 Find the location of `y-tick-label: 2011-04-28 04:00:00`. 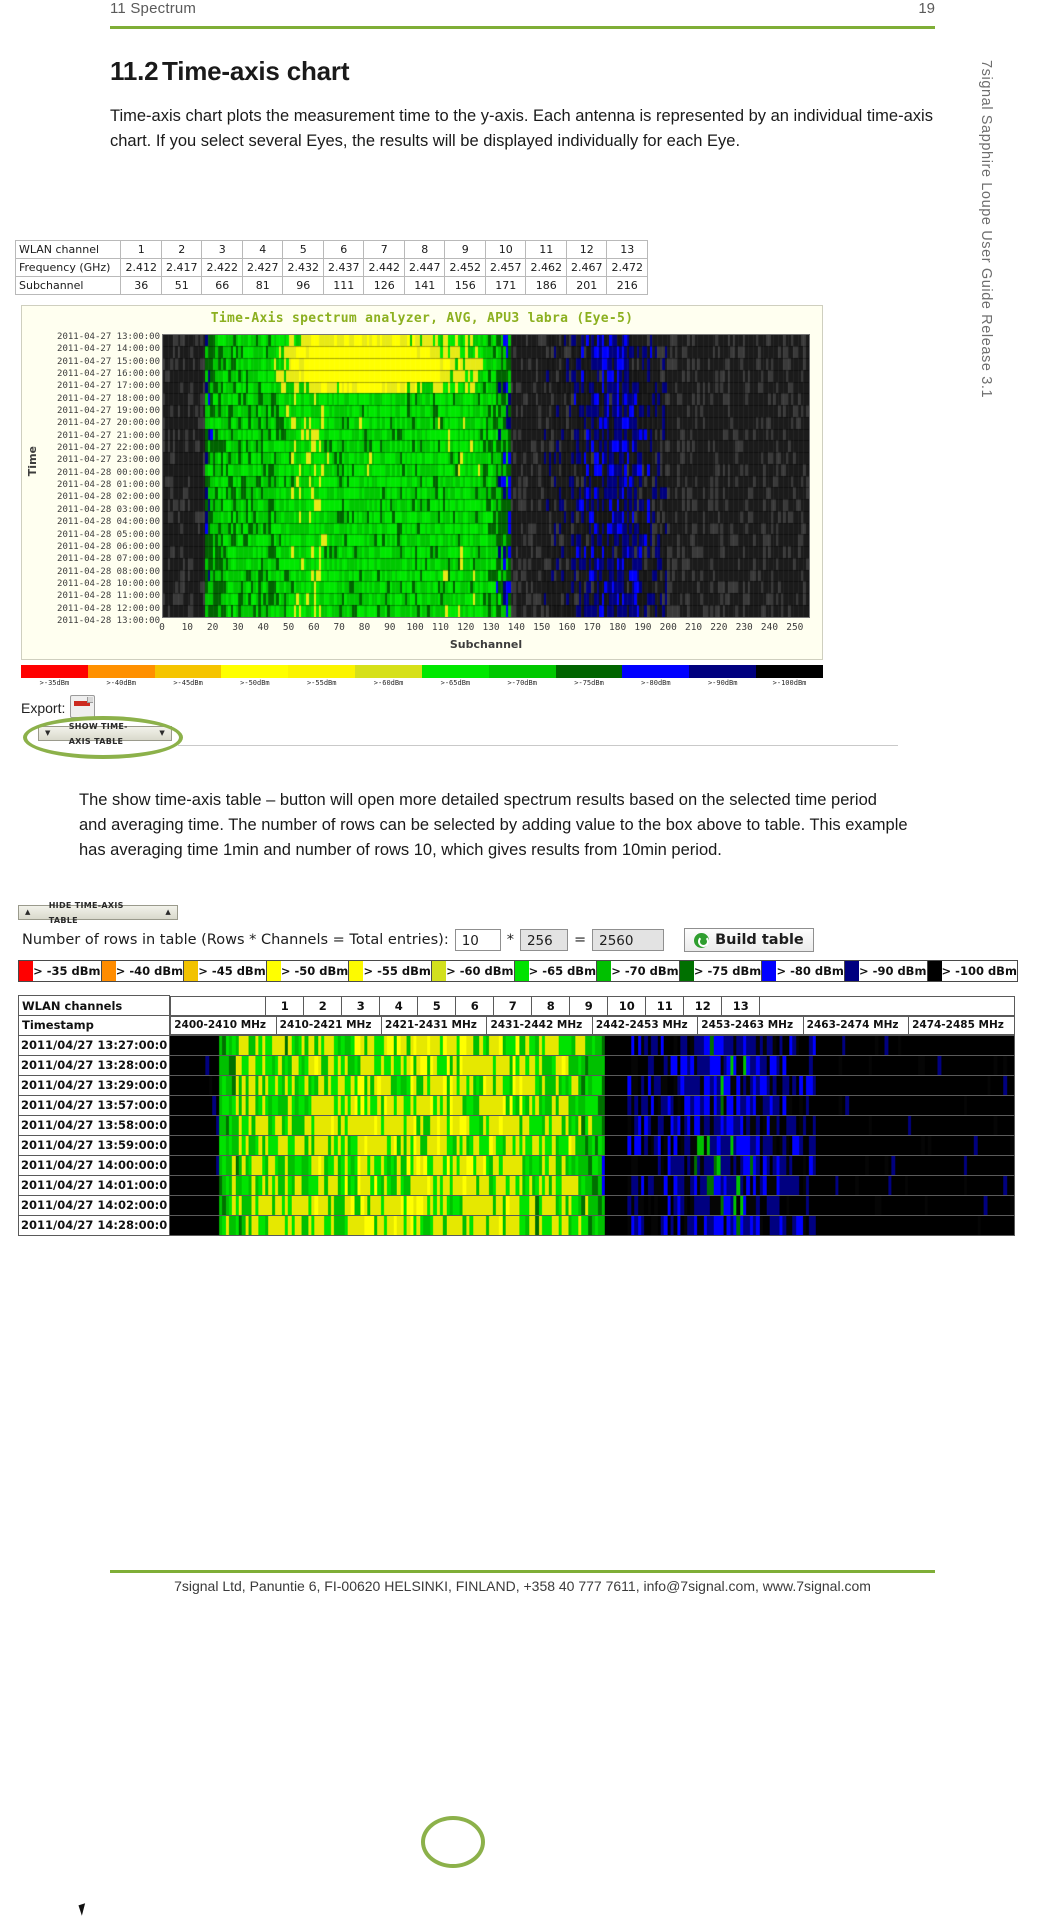

y-tick-label: 2011-04-28 04:00:00 is located at coordinates (108, 522).